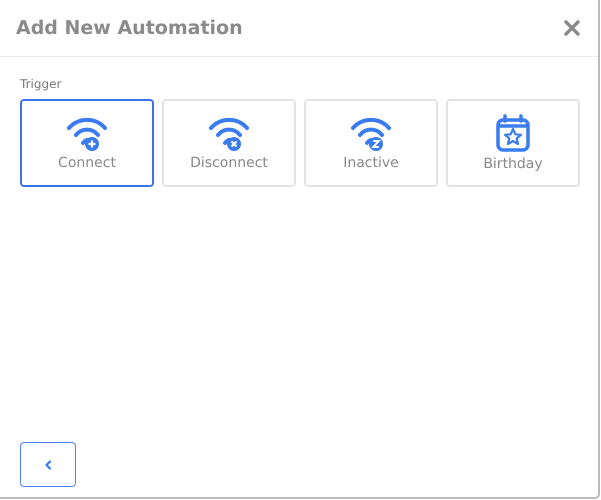  I want to click on wifi-plus-icon, so click(87, 133).